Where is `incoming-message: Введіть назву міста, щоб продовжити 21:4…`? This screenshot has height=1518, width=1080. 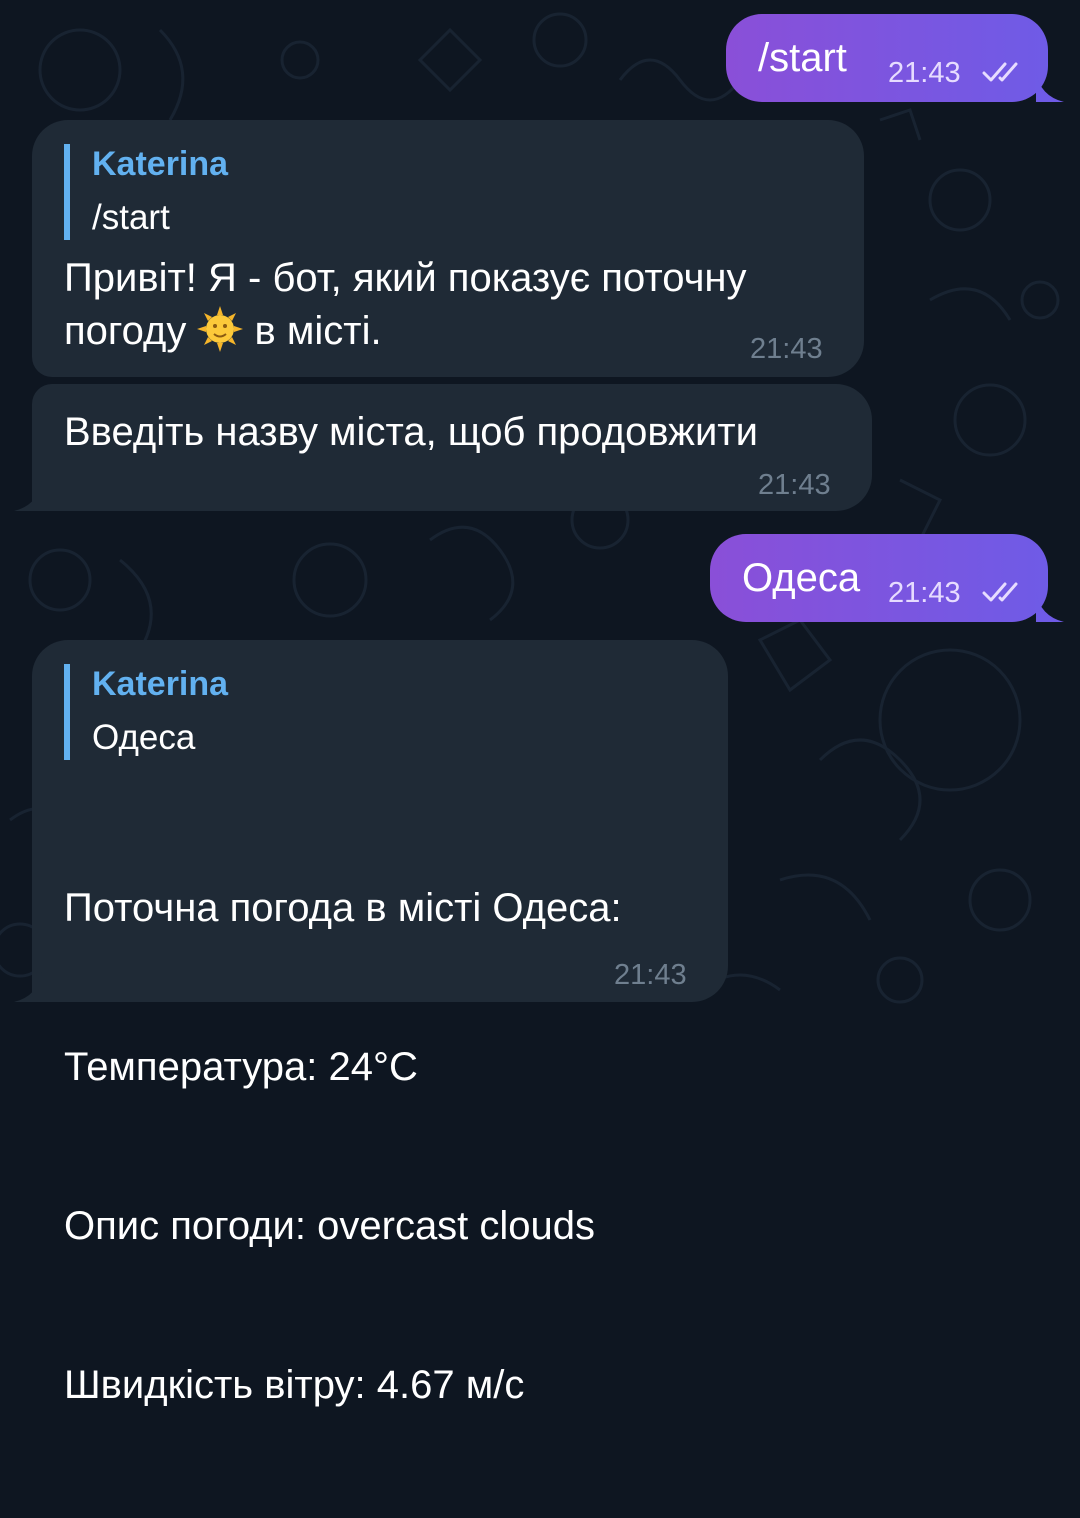 incoming-message: Введіть назву міста, щоб продовжити 21:4… is located at coordinates (452, 447).